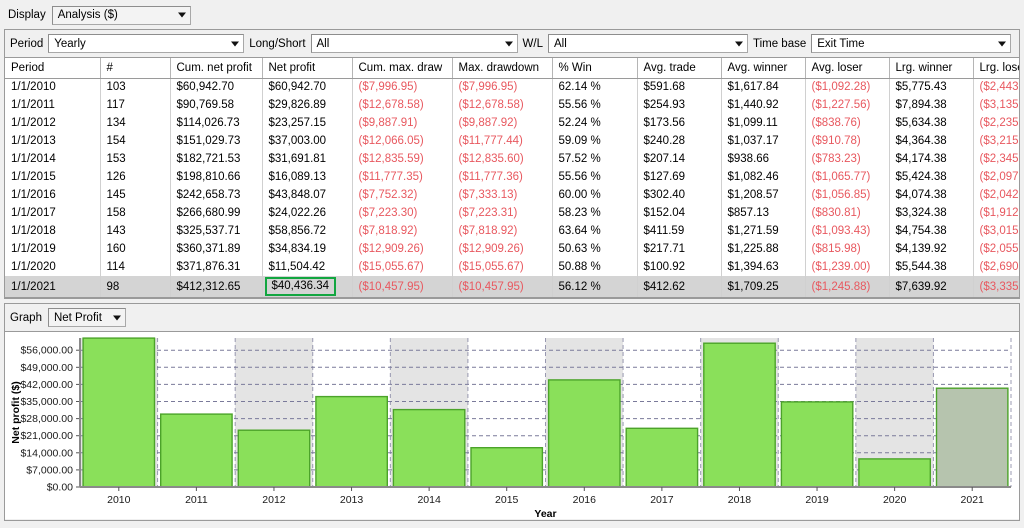  What do you see at coordinates (763, 68) in the screenshot?
I see `column-header-8: Avg. winner` at bounding box center [763, 68].